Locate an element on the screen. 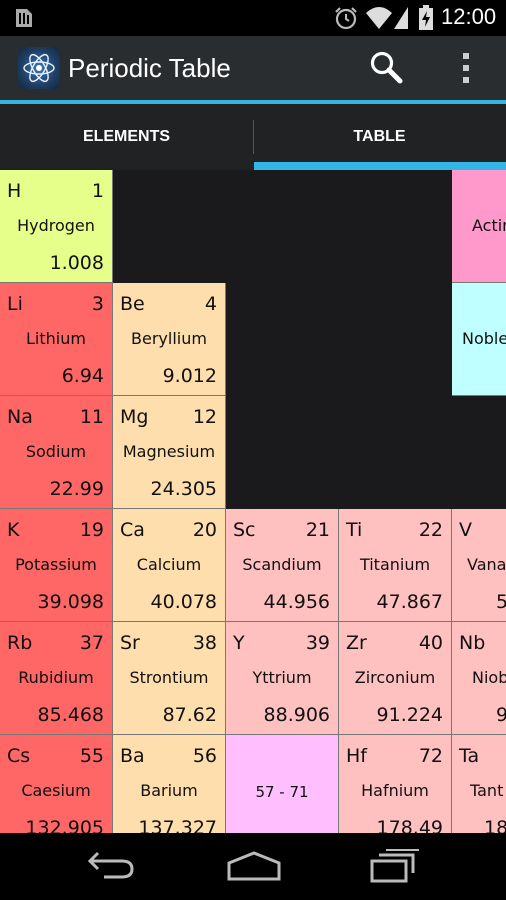 This screenshot has width=506, height=900. element-cell-ti: Ti 22 Titanium 47.867 is located at coordinates (395, 565).